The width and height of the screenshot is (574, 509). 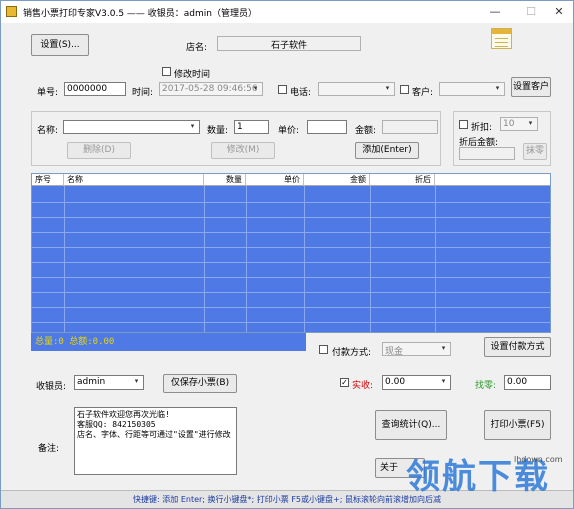 What do you see at coordinates (251, 127) in the screenshot?
I see `qty-field: 1` at bounding box center [251, 127].